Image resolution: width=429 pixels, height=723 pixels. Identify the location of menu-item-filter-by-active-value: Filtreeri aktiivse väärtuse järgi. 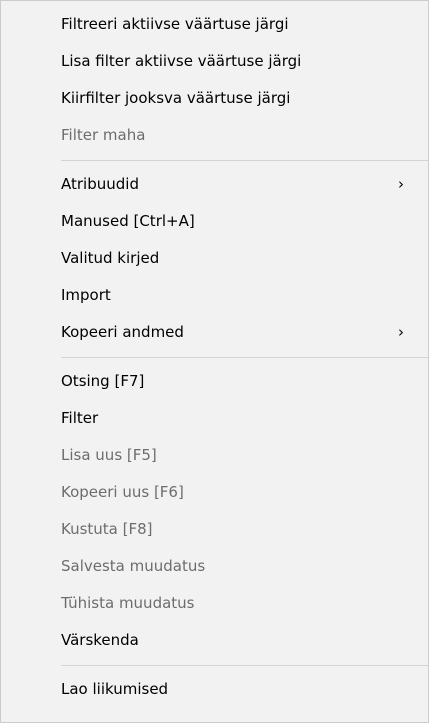
(214, 24).